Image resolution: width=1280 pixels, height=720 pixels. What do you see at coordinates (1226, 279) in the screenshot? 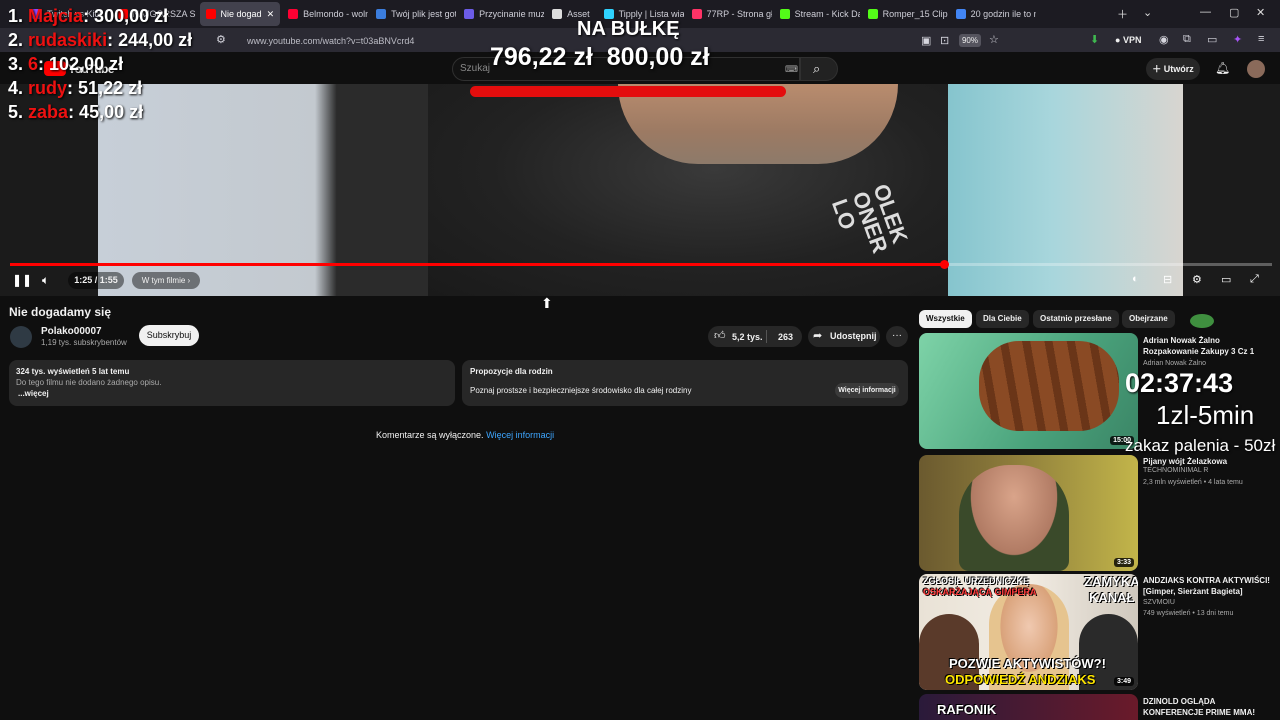
I see `theater-mode-icon: ▭` at bounding box center [1226, 279].